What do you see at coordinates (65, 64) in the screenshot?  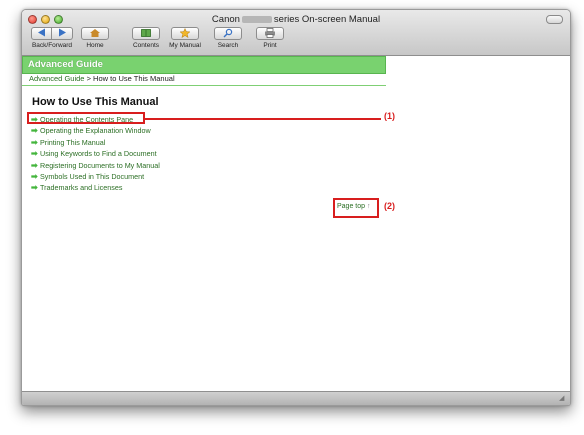 I see `banner-title: Advanced Guide` at bounding box center [65, 64].